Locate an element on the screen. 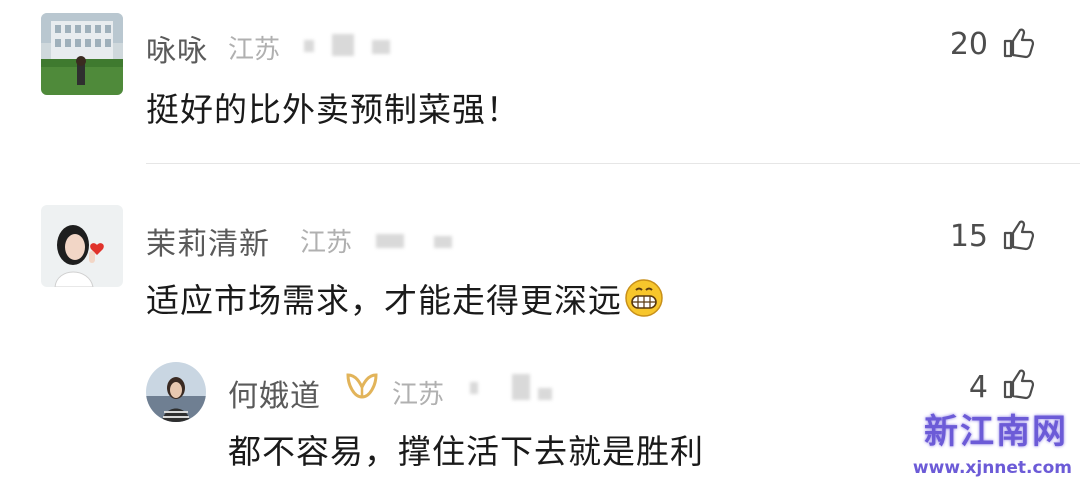  building-lawn-photo-icon is located at coordinates (82, 54).